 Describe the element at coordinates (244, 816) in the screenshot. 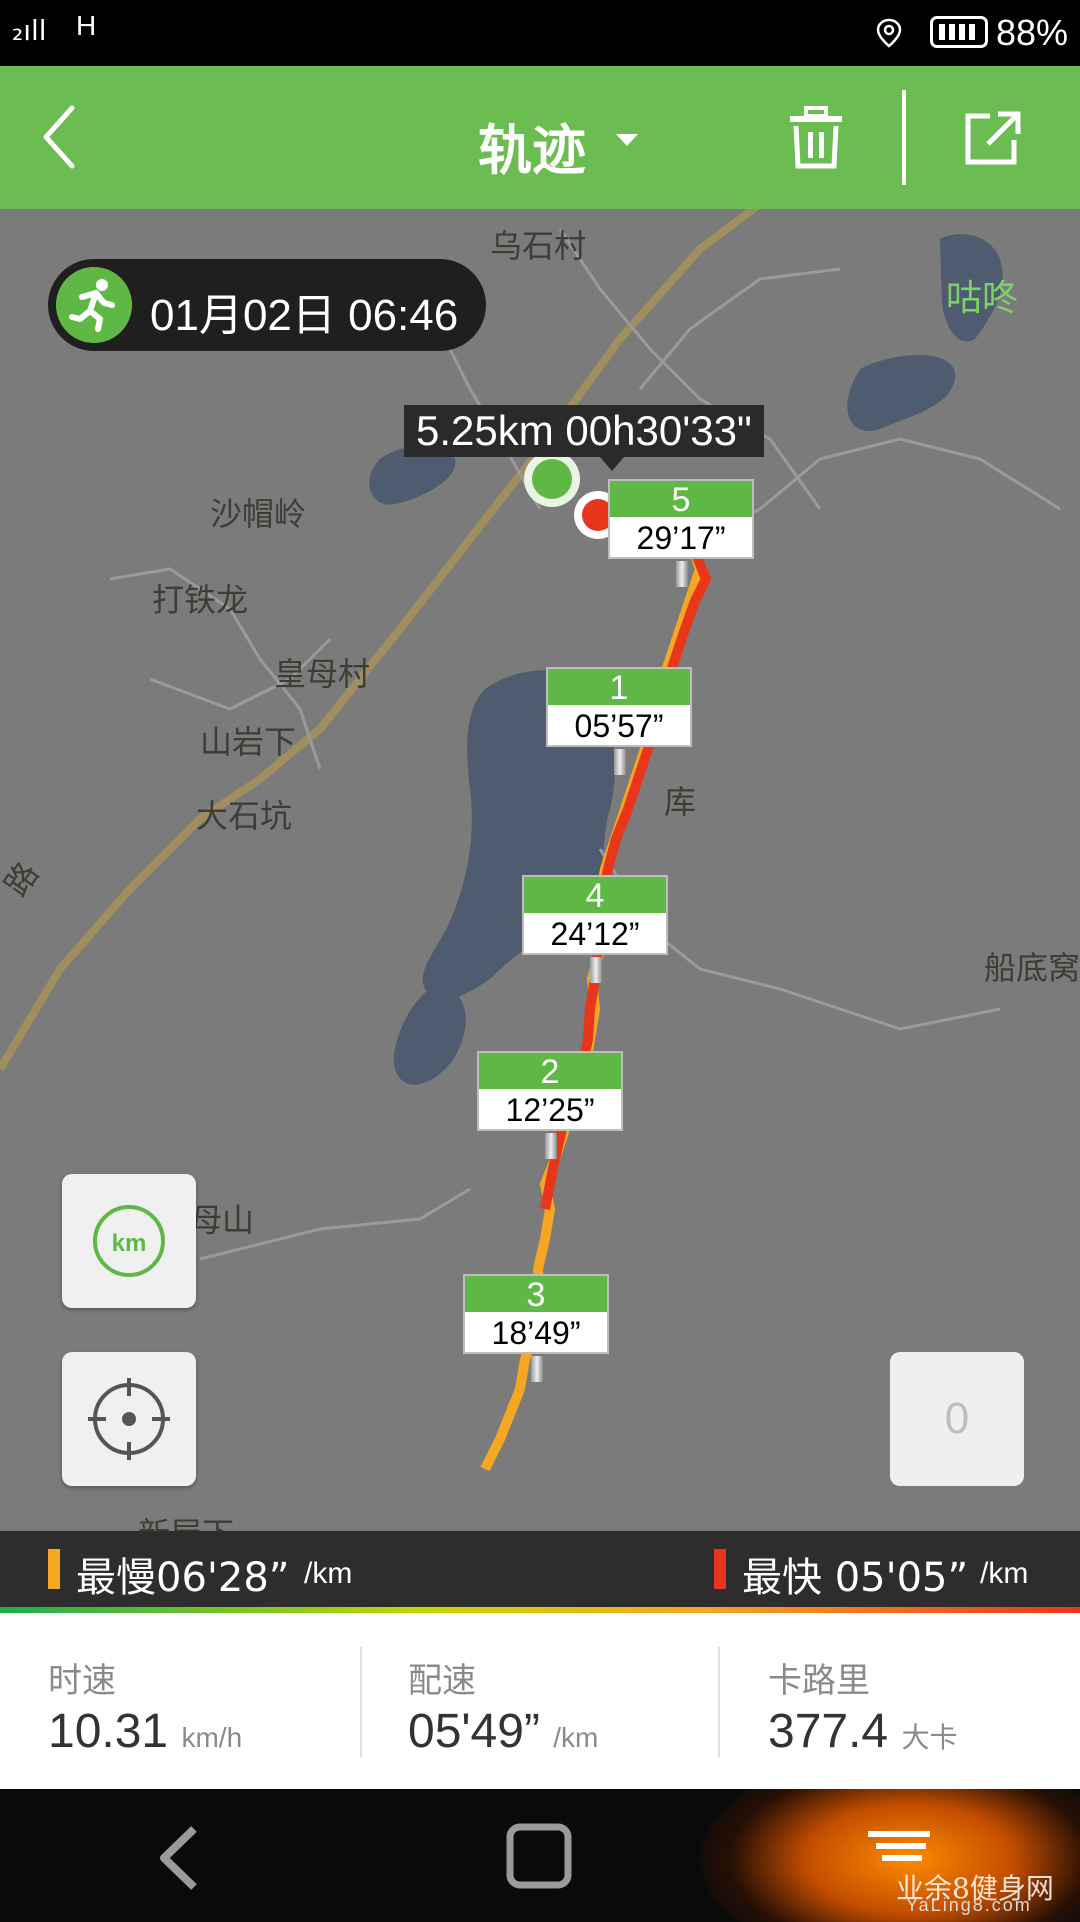

I see `map-place-label: 大石坑` at that location.